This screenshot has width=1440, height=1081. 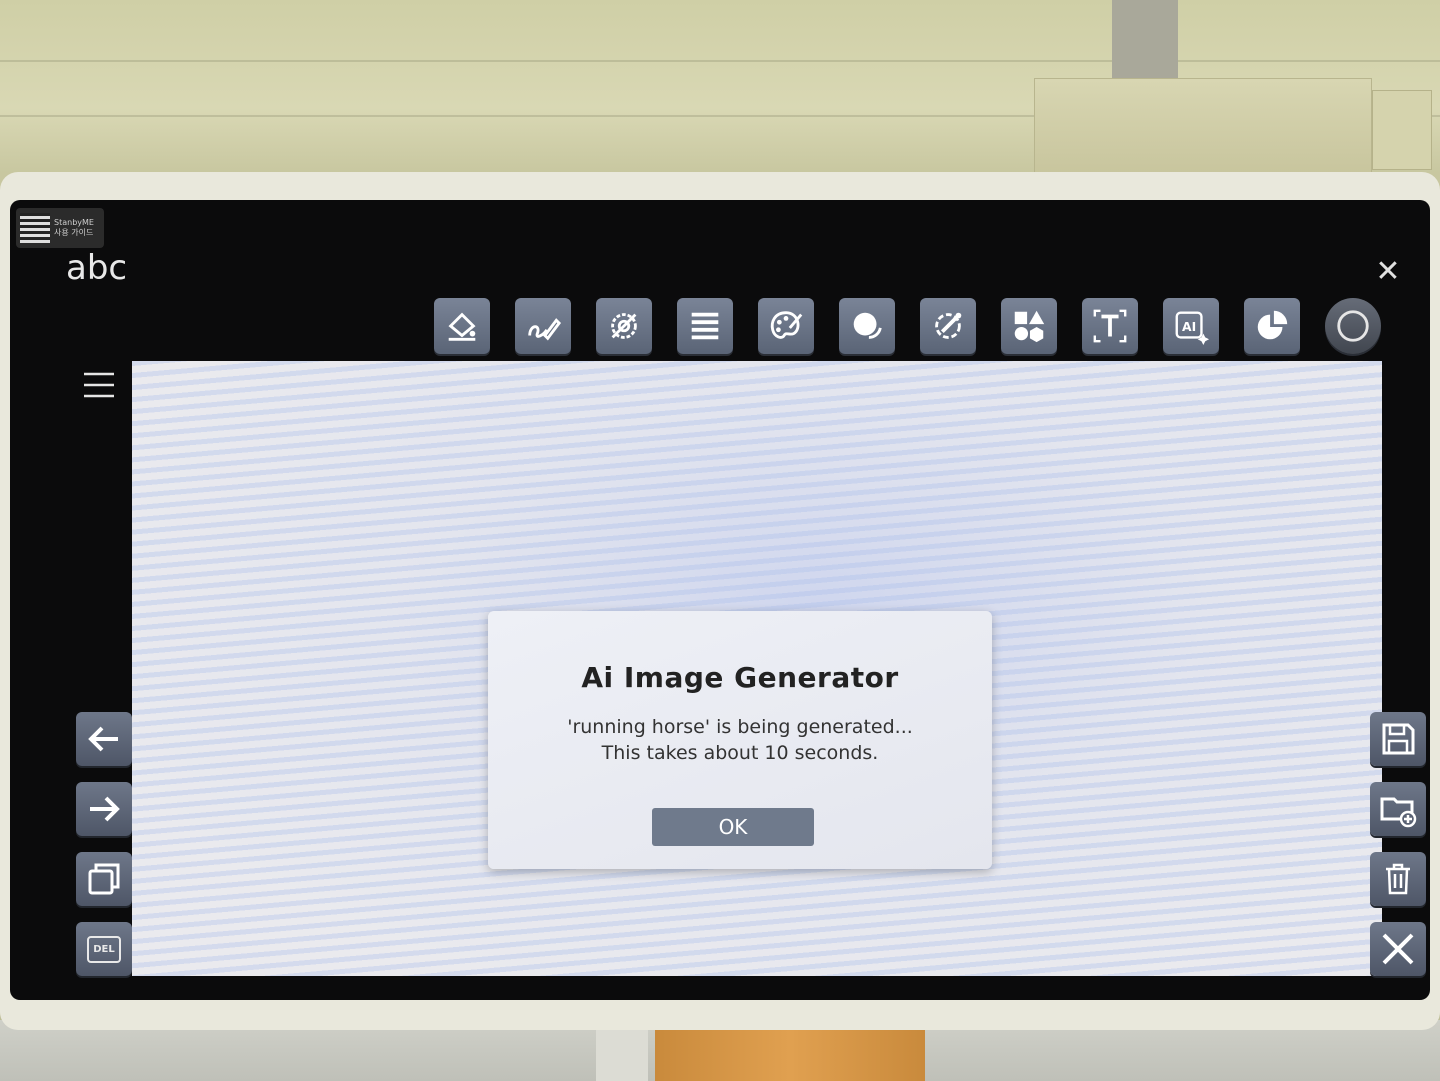 I want to click on pen-button, so click(x=543, y=326).